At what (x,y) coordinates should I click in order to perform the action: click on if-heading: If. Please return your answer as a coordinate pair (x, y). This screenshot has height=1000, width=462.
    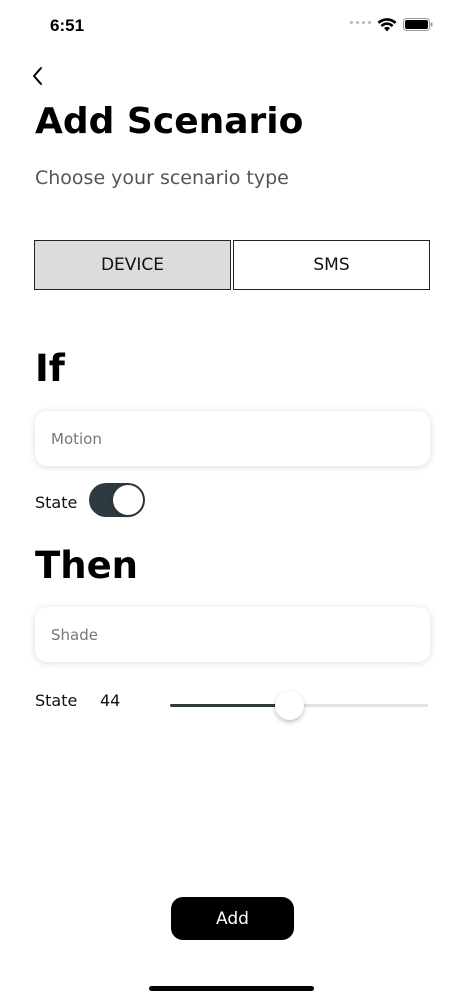
    Looking at the image, I should click on (50, 368).